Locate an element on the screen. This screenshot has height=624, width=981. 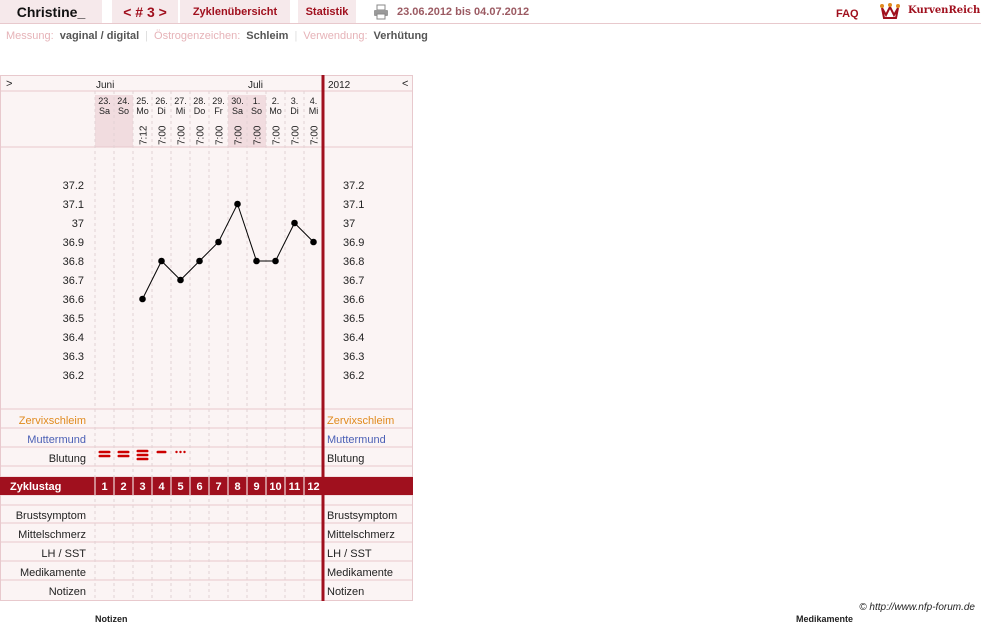
cycle-day-number: 3 is located at coordinates (142, 487).